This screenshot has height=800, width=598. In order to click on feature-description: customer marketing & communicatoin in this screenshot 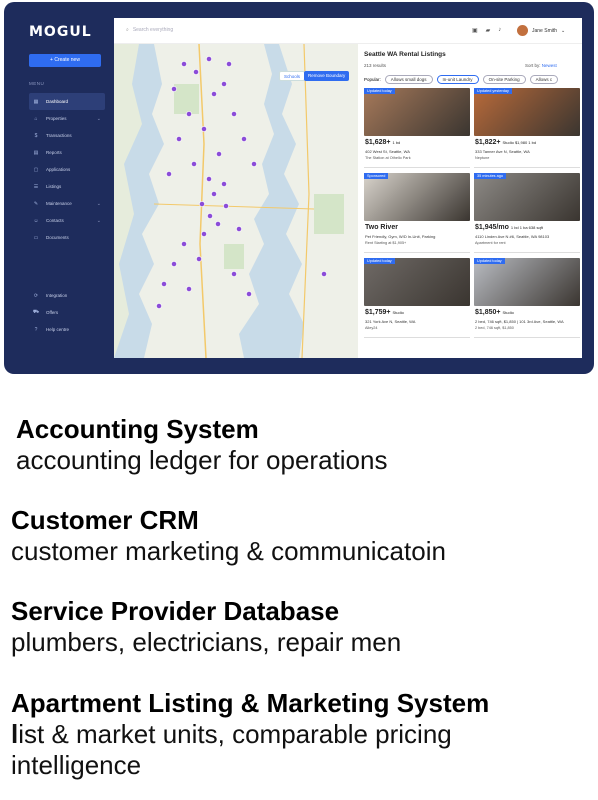, I will do `click(228, 551)`.